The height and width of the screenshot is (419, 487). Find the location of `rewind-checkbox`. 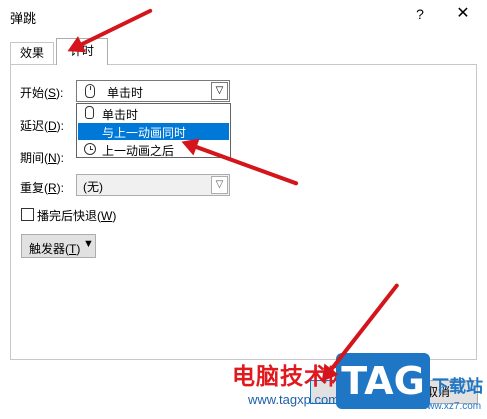

rewind-checkbox is located at coordinates (27, 214).